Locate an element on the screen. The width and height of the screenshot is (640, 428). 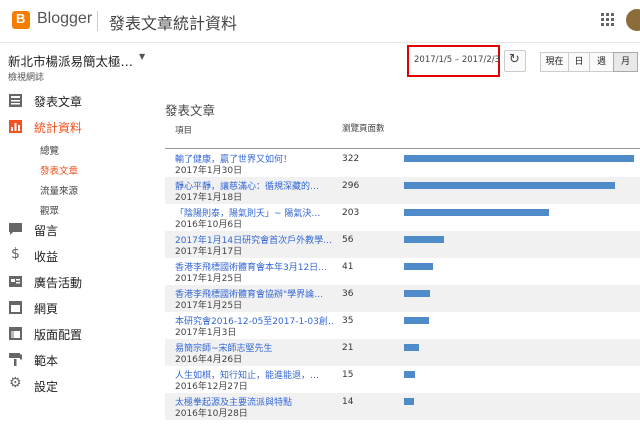
sidebar-item-theme: 範本 is located at coordinates (75, 360).